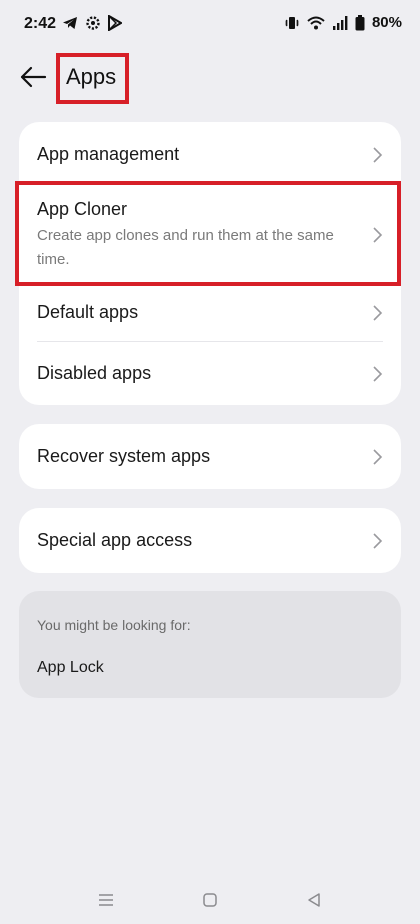 The width and height of the screenshot is (420, 924). I want to click on recover-system-apps-label: Recover system apps, so click(124, 456).